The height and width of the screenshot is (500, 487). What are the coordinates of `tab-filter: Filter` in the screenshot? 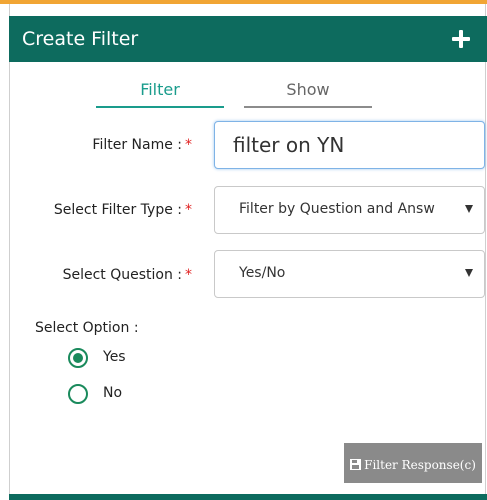 It's located at (160, 94).